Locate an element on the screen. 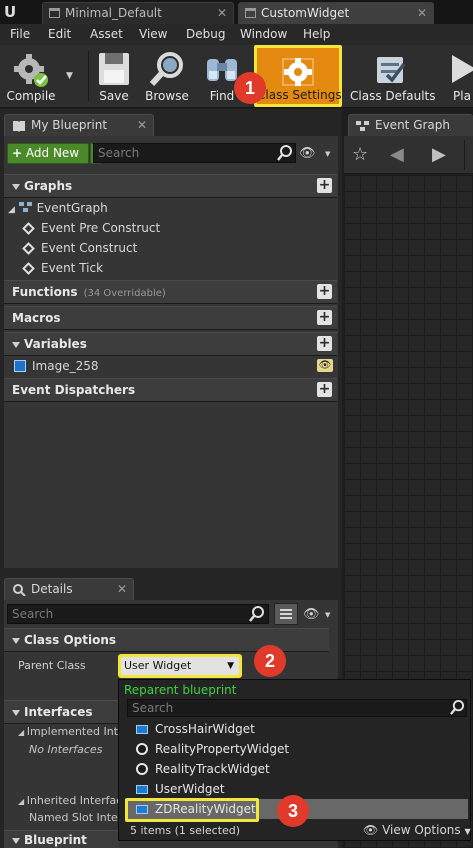 This screenshot has width=473, height=848. doc-tab-minimal-default: Minimal_Default ✕ is located at coordinates (138, 13).